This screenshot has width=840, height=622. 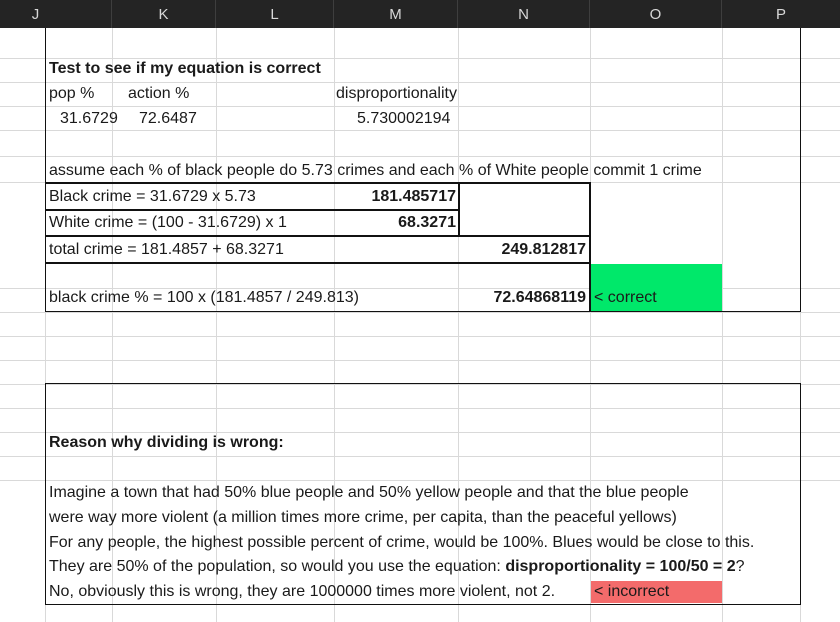 I want to click on reason-border-top, so click(x=423, y=383).